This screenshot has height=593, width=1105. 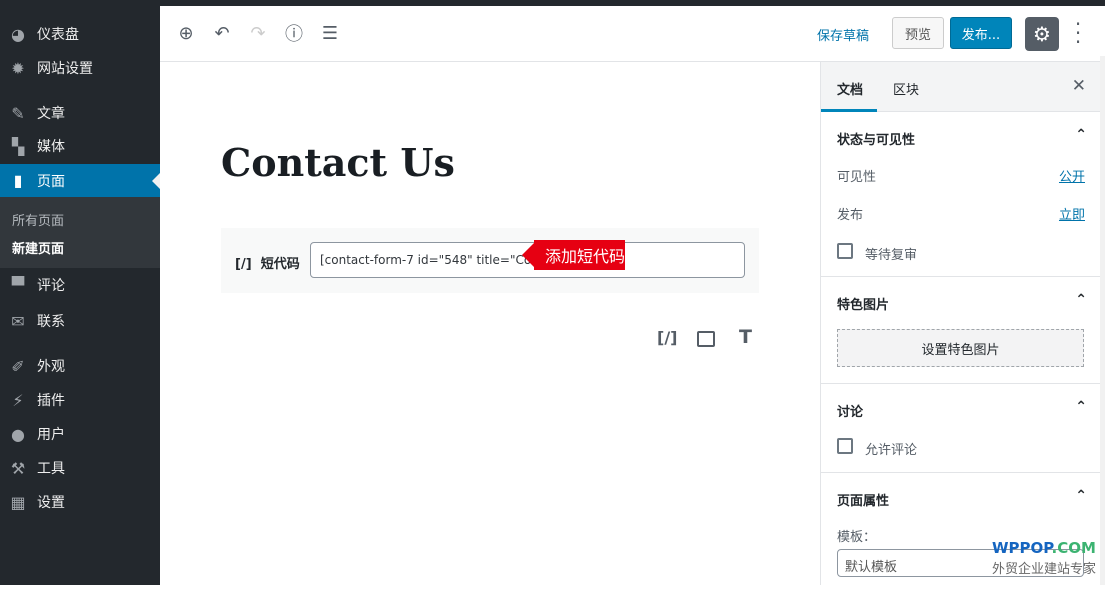 What do you see at coordinates (186, 33) in the screenshot?
I see `add-block-icon: ⊕` at bounding box center [186, 33].